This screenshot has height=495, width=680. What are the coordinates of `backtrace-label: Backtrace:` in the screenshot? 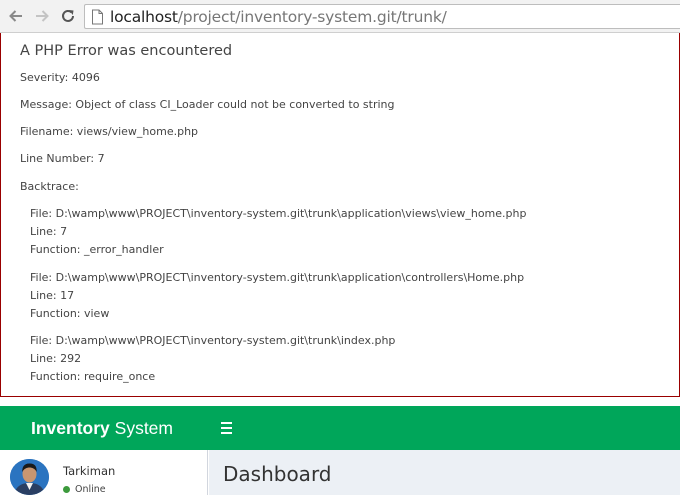 It's located at (49, 186).